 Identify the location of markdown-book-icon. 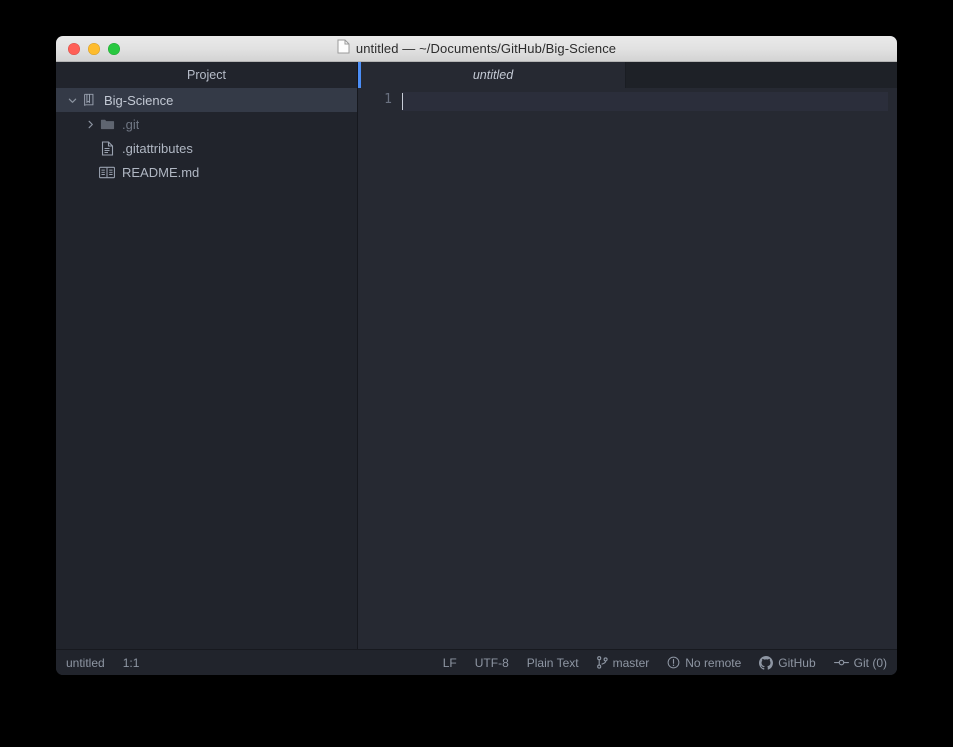
(107, 172).